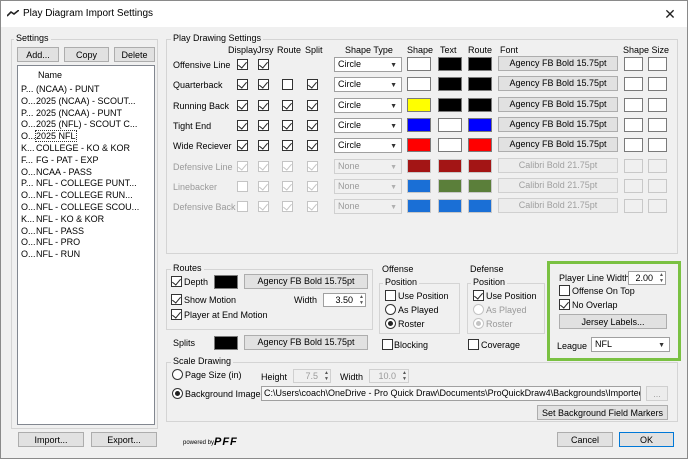  What do you see at coordinates (67, 160) in the screenshot?
I see `list-item: FG - PAT - EXP` at bounding box center [67, 160].